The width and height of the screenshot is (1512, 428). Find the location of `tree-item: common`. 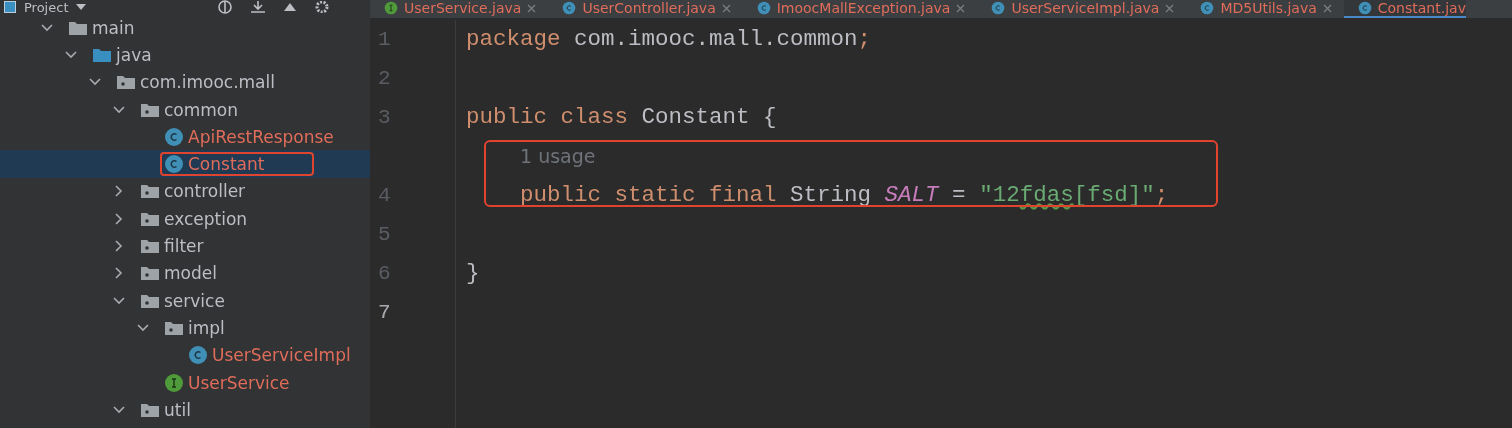

tree-item: common is located at coordinates (201, 109).